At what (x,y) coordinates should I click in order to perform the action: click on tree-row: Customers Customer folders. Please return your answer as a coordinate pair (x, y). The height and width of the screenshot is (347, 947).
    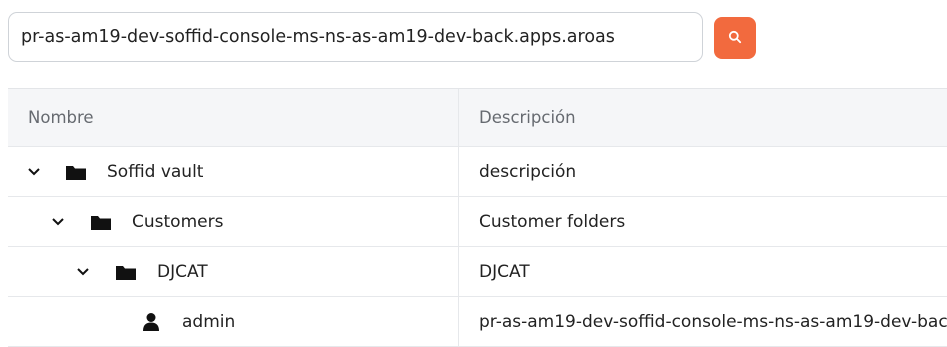
    Looking at the image, I should click on (477, 222).